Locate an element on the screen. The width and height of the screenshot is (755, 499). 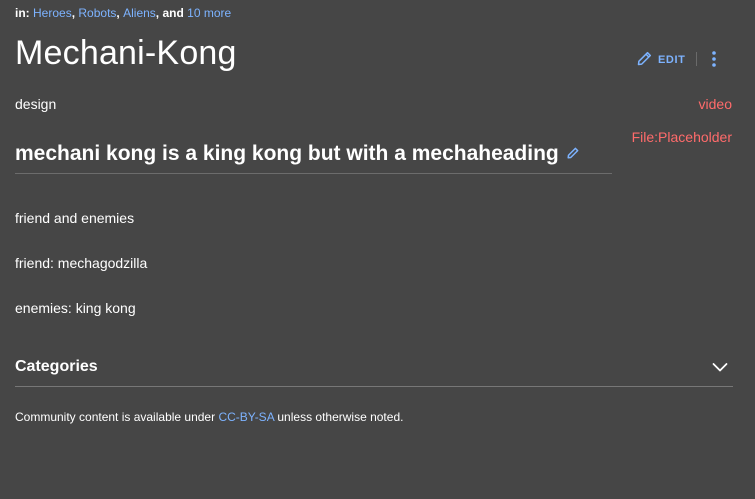
paragraph-enemies: enemies: king kong is located at coordinates (75, 308).